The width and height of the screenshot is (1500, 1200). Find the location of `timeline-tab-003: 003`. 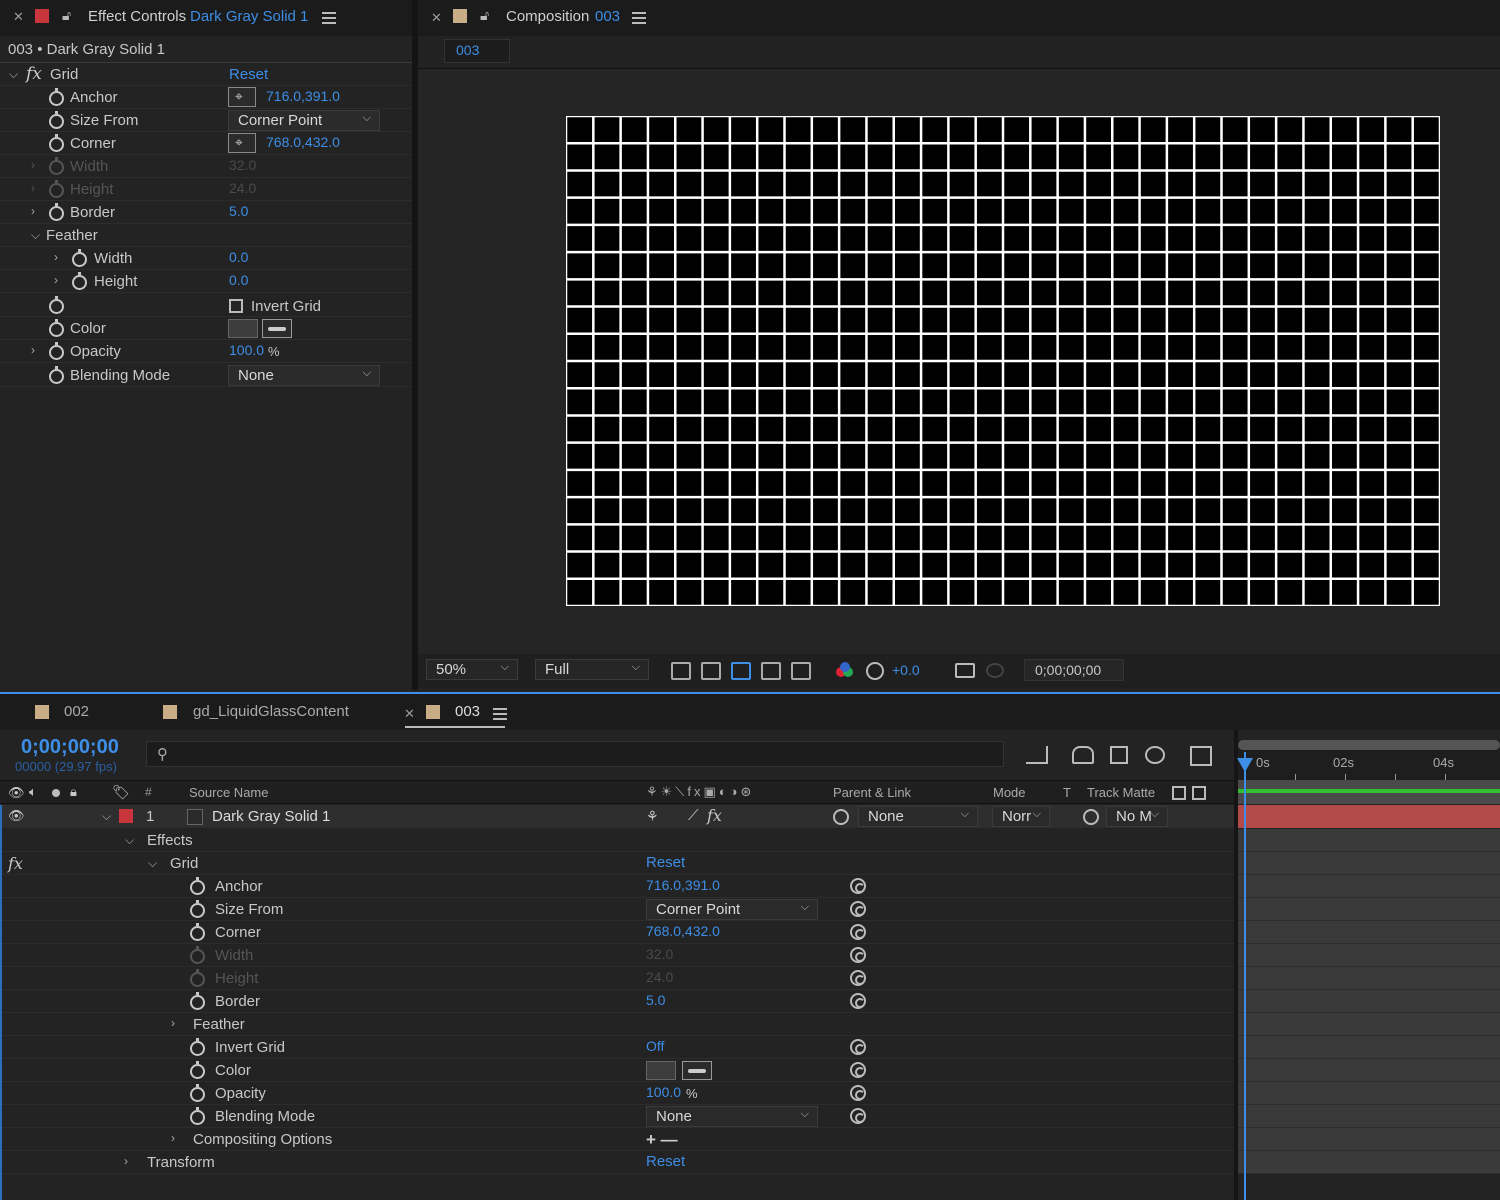

timeline-tab-003: 003 is located at coordinates (467, 711).